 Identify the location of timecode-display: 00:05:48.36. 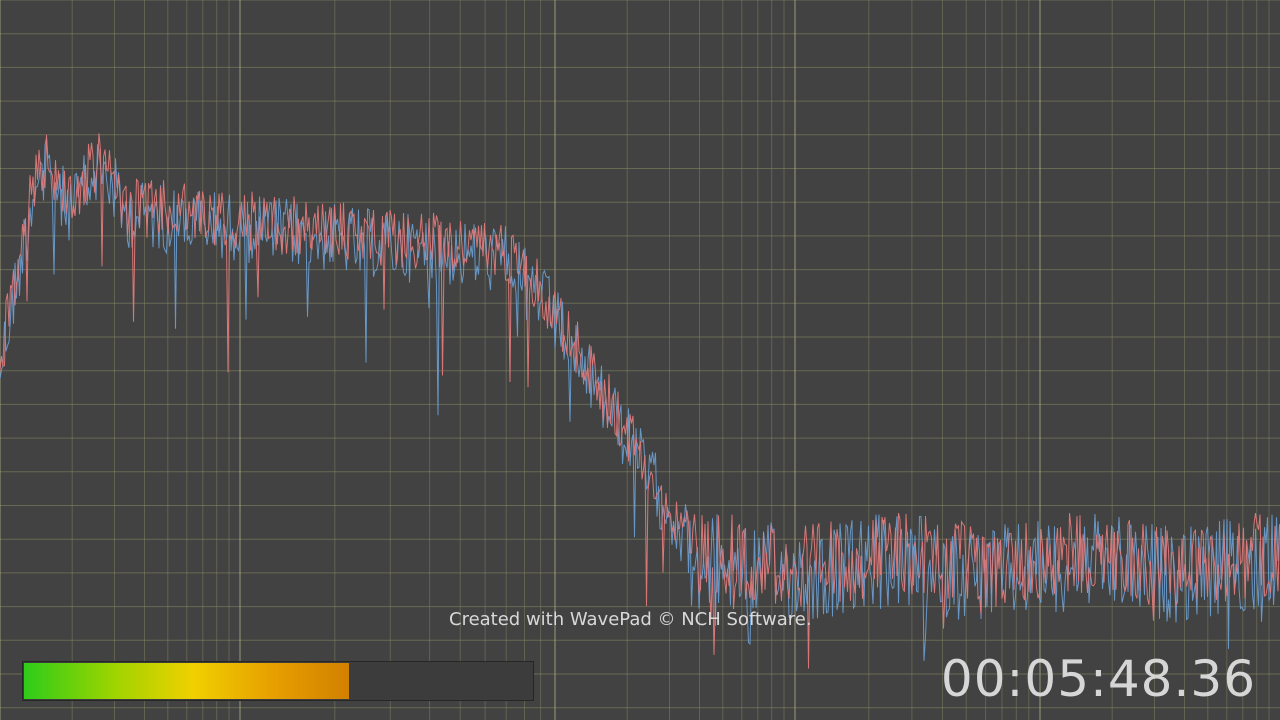
(1098, 679).